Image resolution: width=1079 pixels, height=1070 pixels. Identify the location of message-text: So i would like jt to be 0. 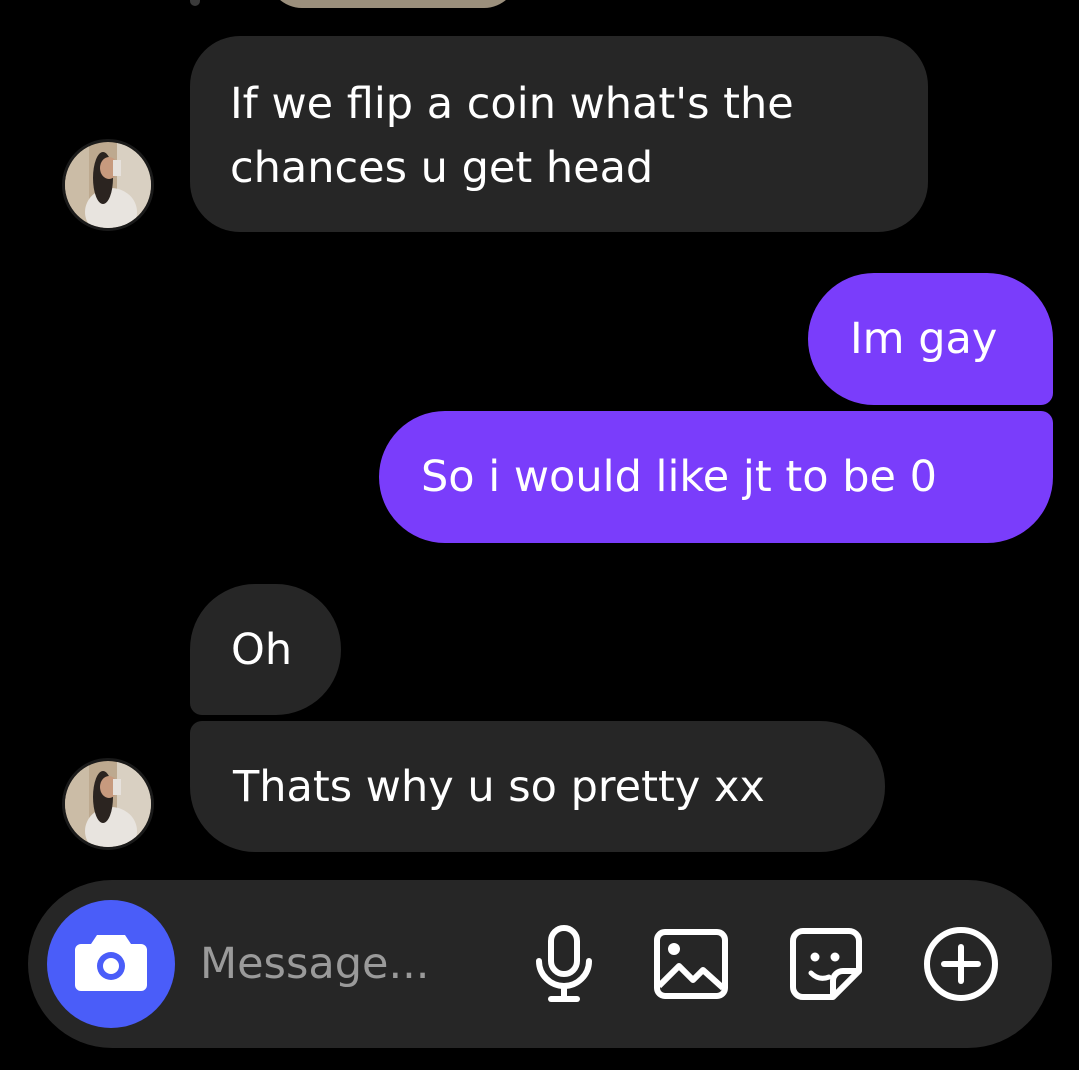
(679, 477).